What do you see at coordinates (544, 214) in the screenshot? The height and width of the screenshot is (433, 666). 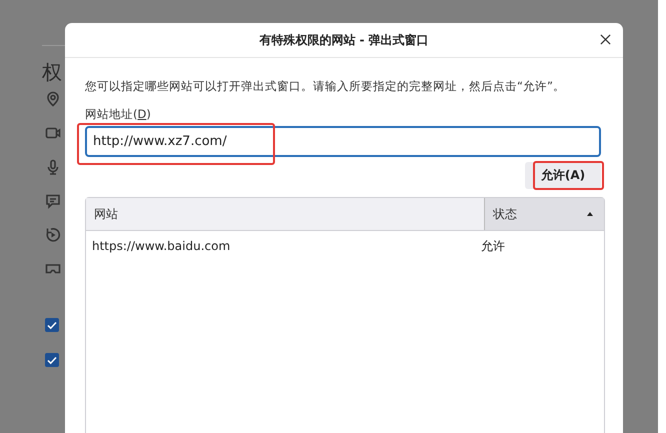 I see `column-header: 状态` at bounding box center [544, 214].